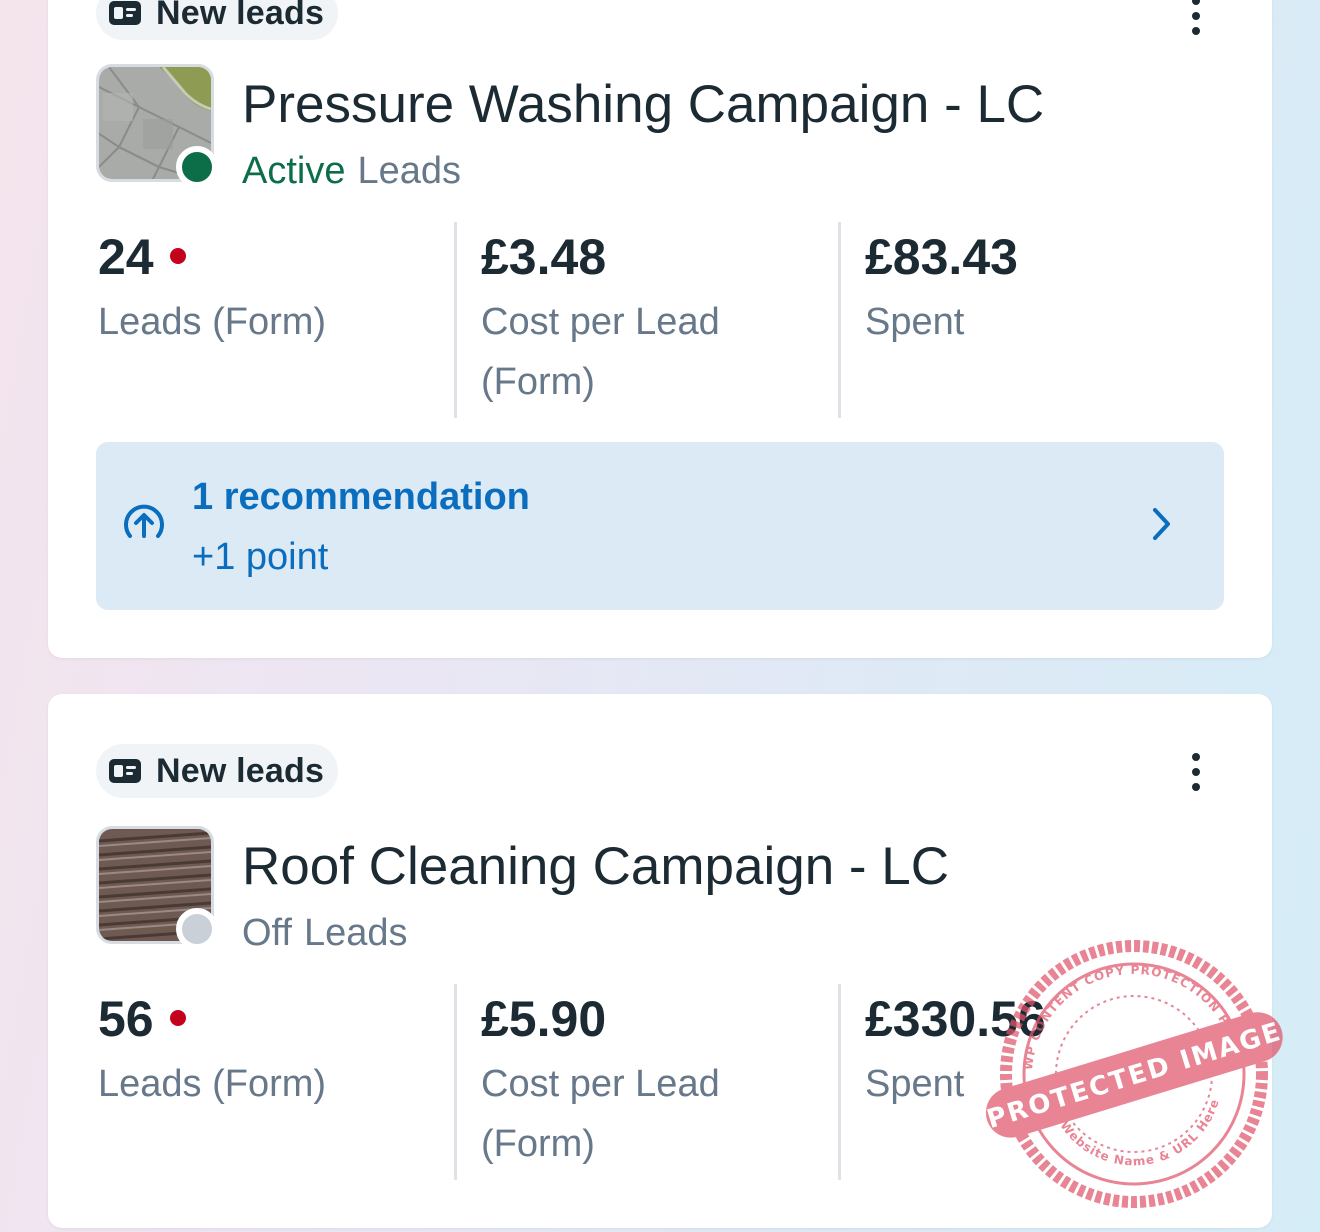  I want to click on status-dot-active, so click(197, 167).